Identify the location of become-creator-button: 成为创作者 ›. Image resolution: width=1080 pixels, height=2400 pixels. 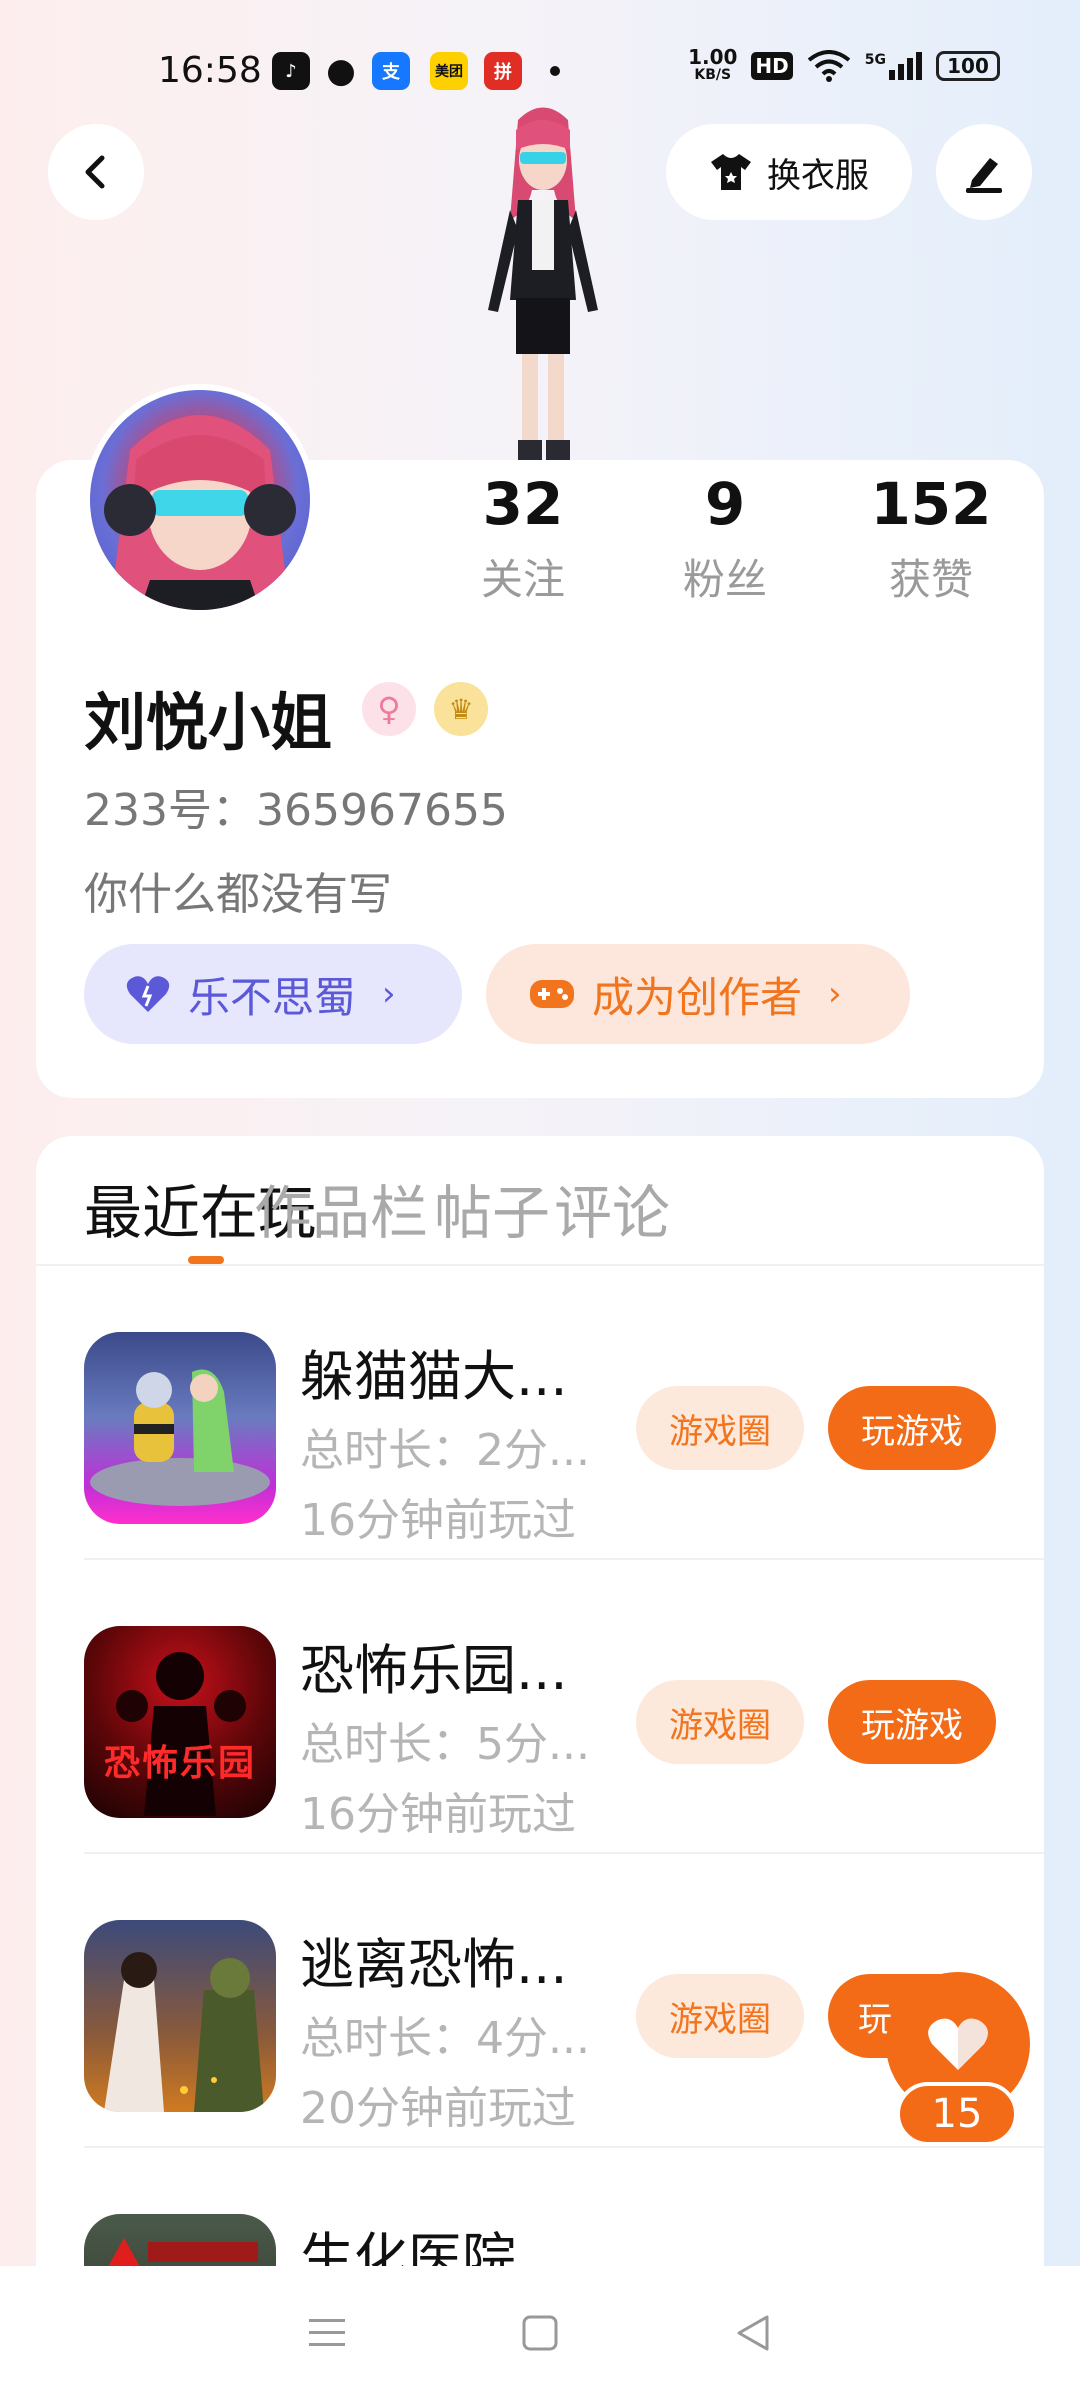
(698, 994).